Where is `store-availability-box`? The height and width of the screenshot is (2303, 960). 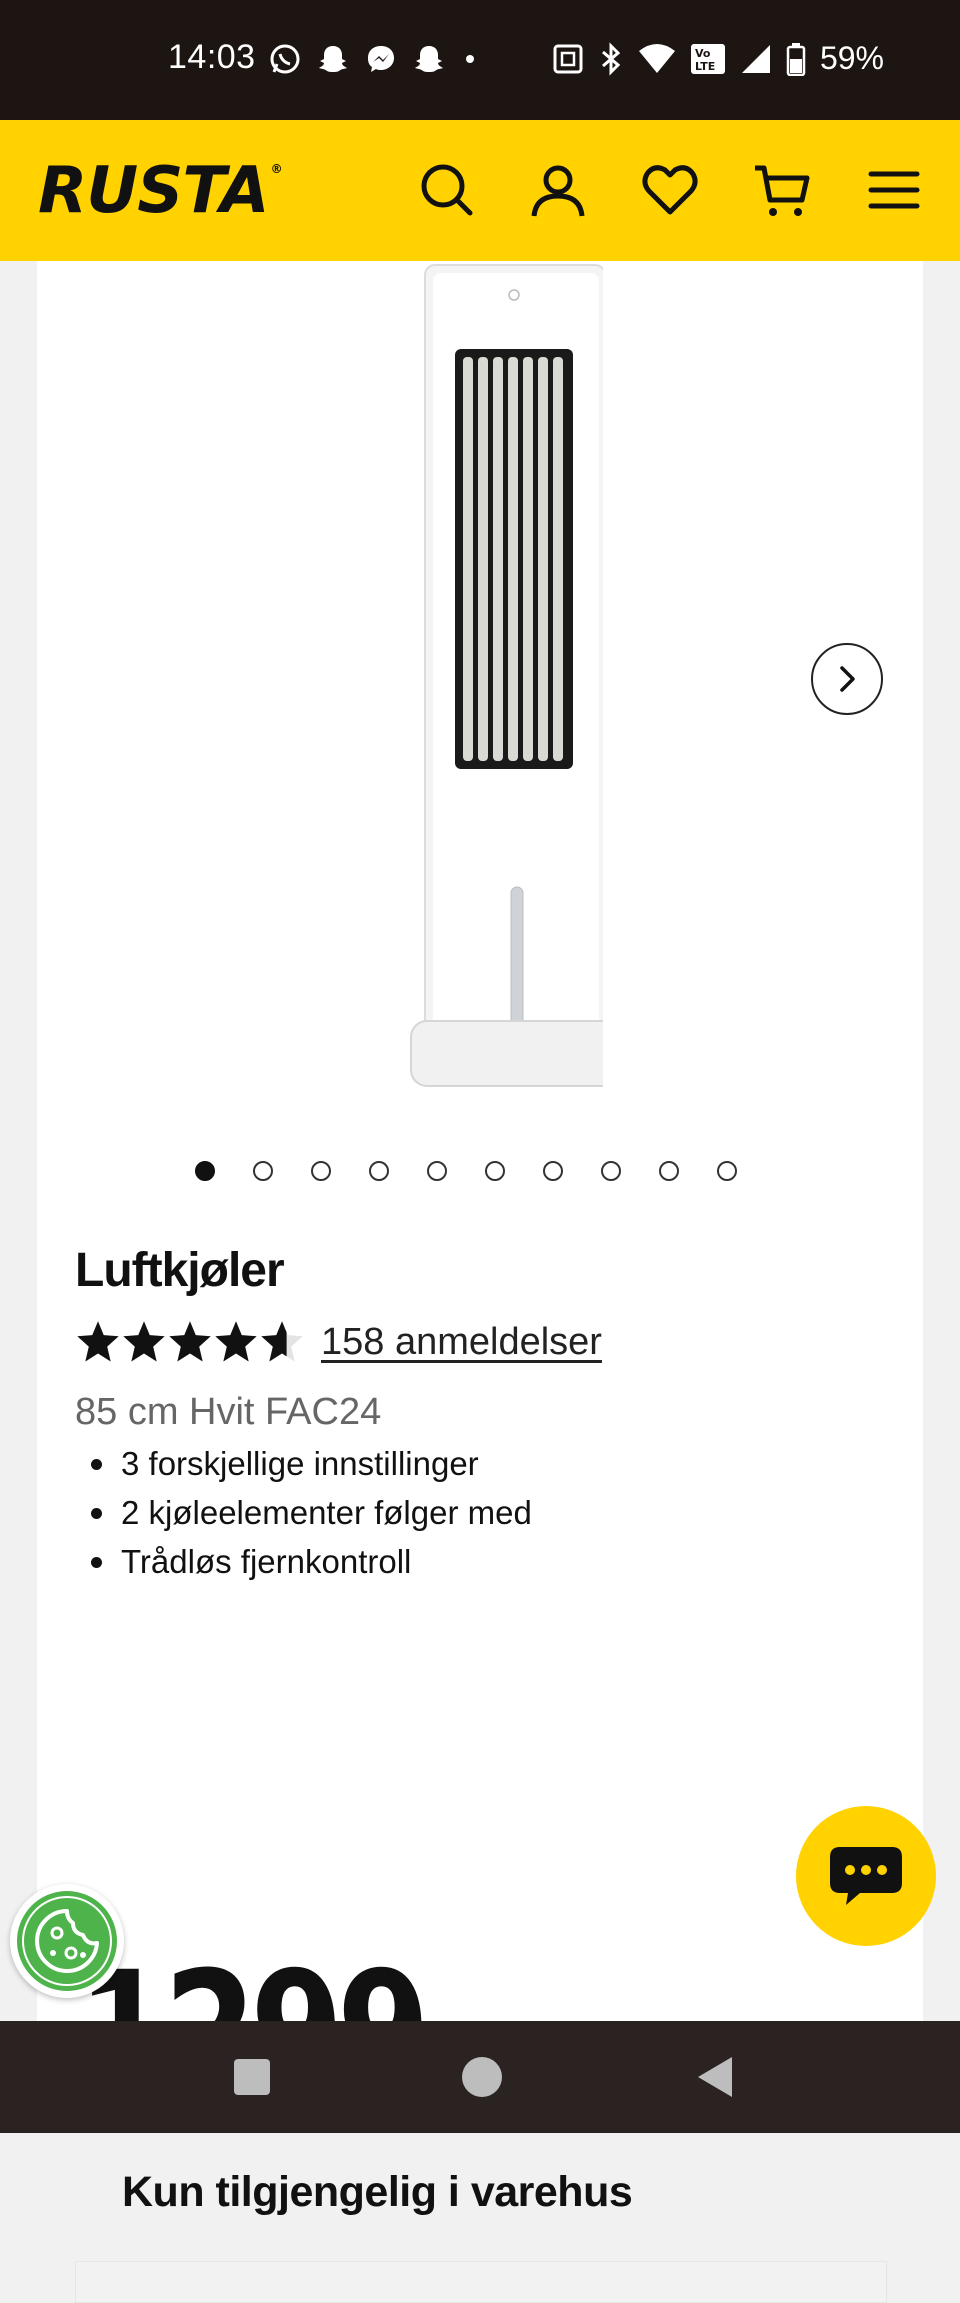 store-availability-box is located at coordinates (481, 2282).